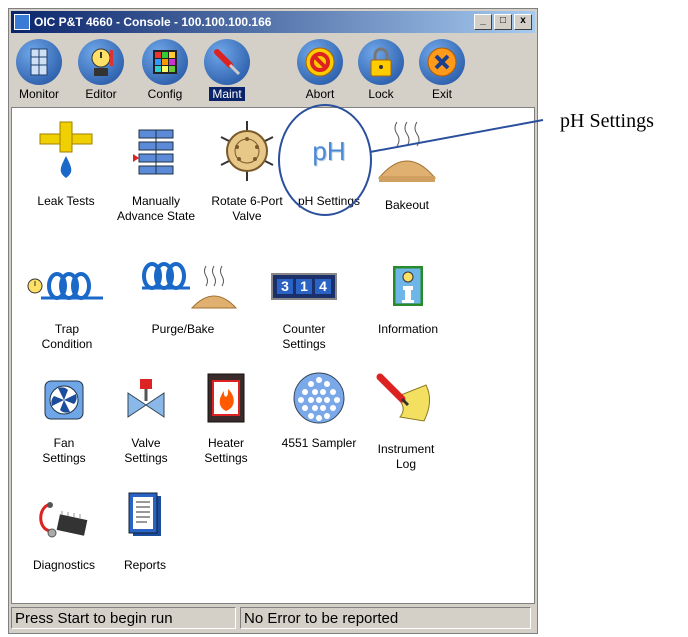 The height and width of the screenshot is (637, 688). I want to click on monitor-icon, so click(39, 62).